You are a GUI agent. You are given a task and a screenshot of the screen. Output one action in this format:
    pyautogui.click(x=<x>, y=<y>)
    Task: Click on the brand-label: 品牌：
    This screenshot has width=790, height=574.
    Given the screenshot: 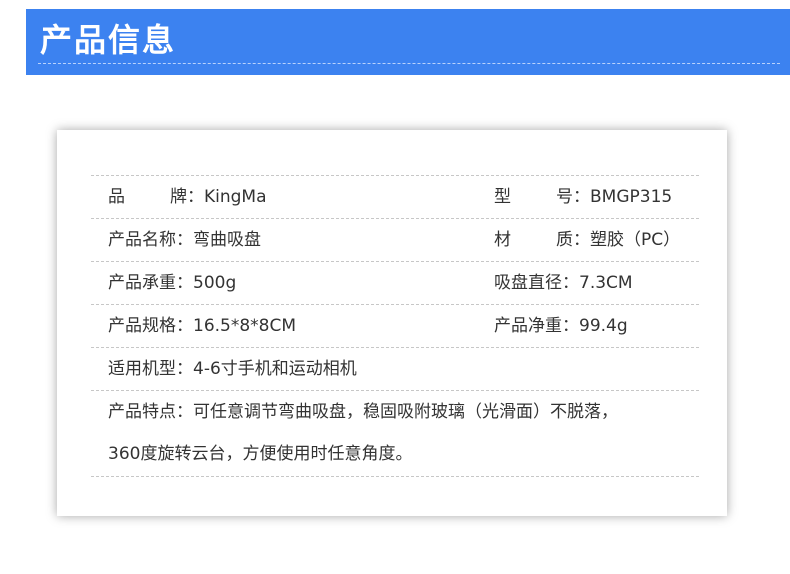 What is the action you would take?
    pyautogui.click(x=156, y=197)
    